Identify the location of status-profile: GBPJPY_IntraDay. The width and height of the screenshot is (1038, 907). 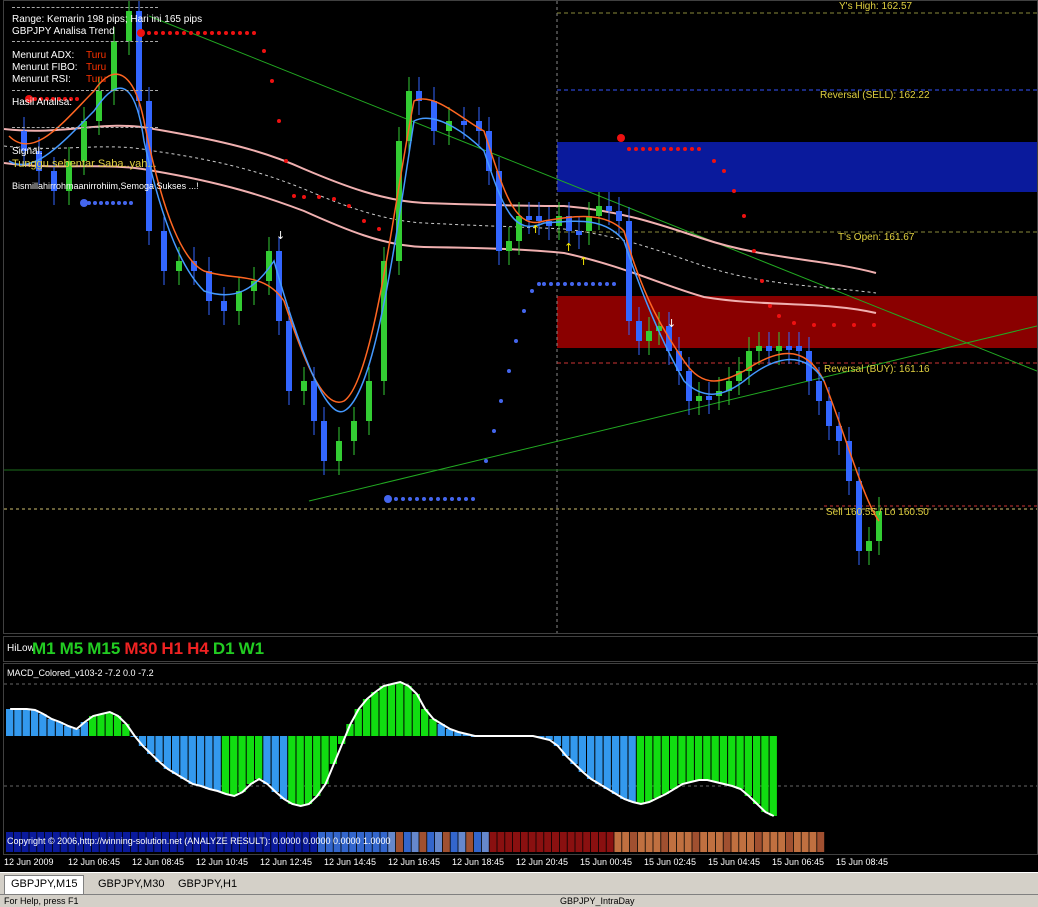
(597, 901).